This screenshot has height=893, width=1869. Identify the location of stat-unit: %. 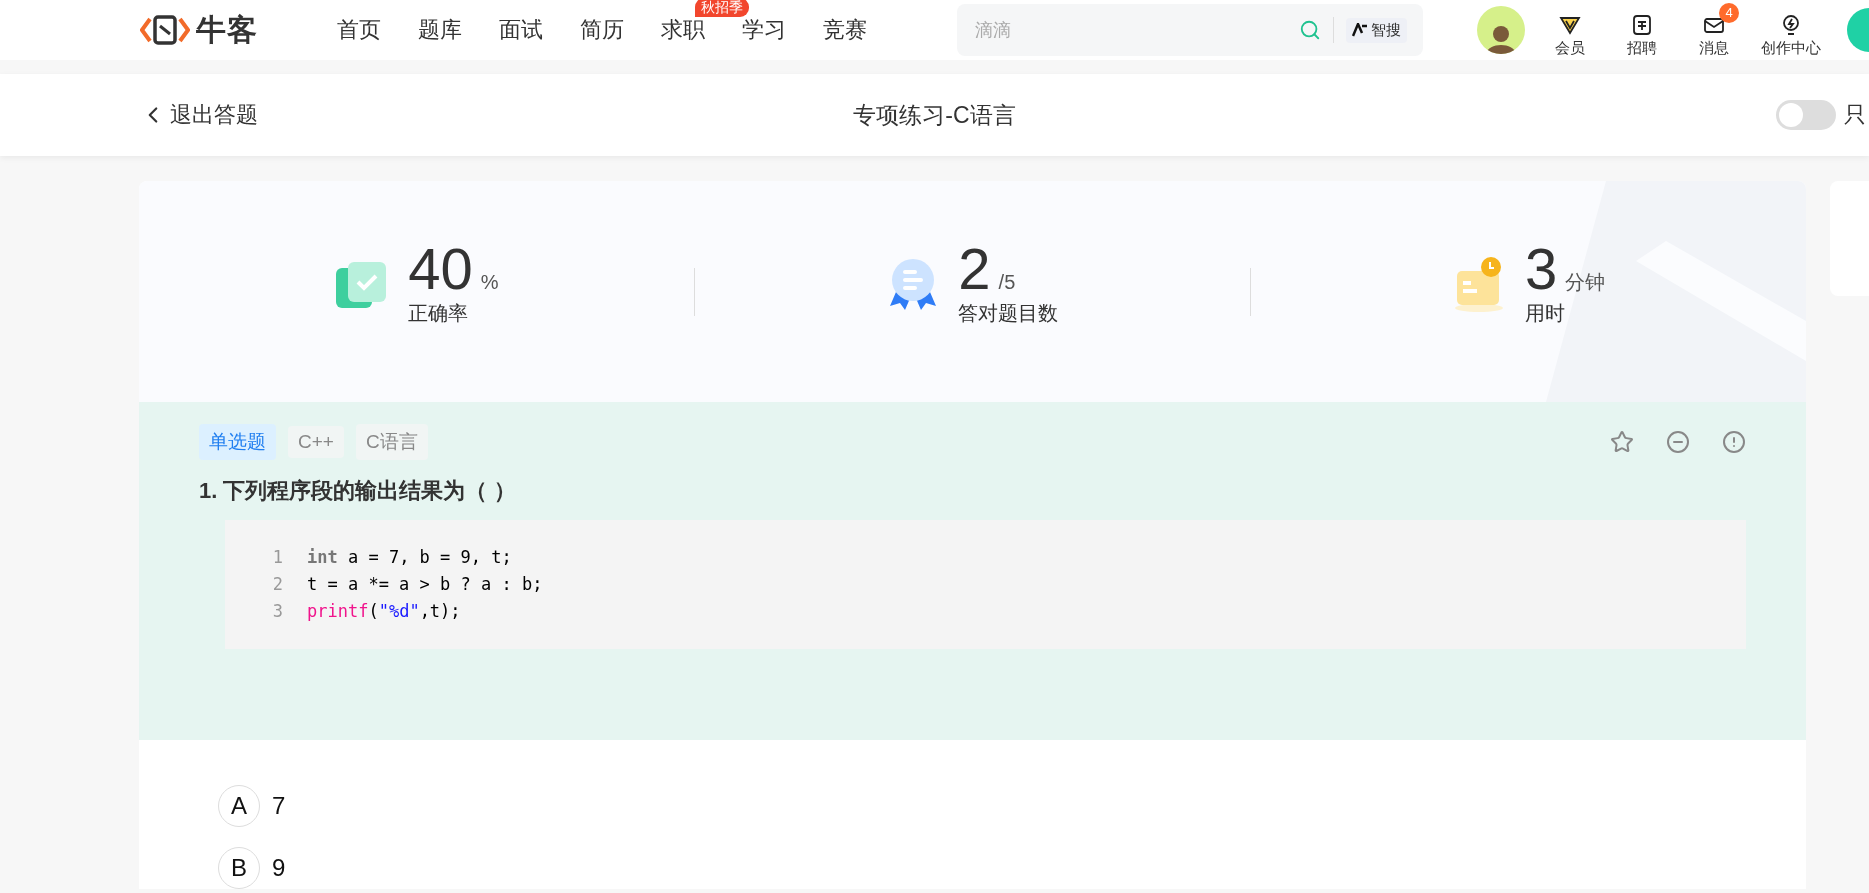
(489, 282).